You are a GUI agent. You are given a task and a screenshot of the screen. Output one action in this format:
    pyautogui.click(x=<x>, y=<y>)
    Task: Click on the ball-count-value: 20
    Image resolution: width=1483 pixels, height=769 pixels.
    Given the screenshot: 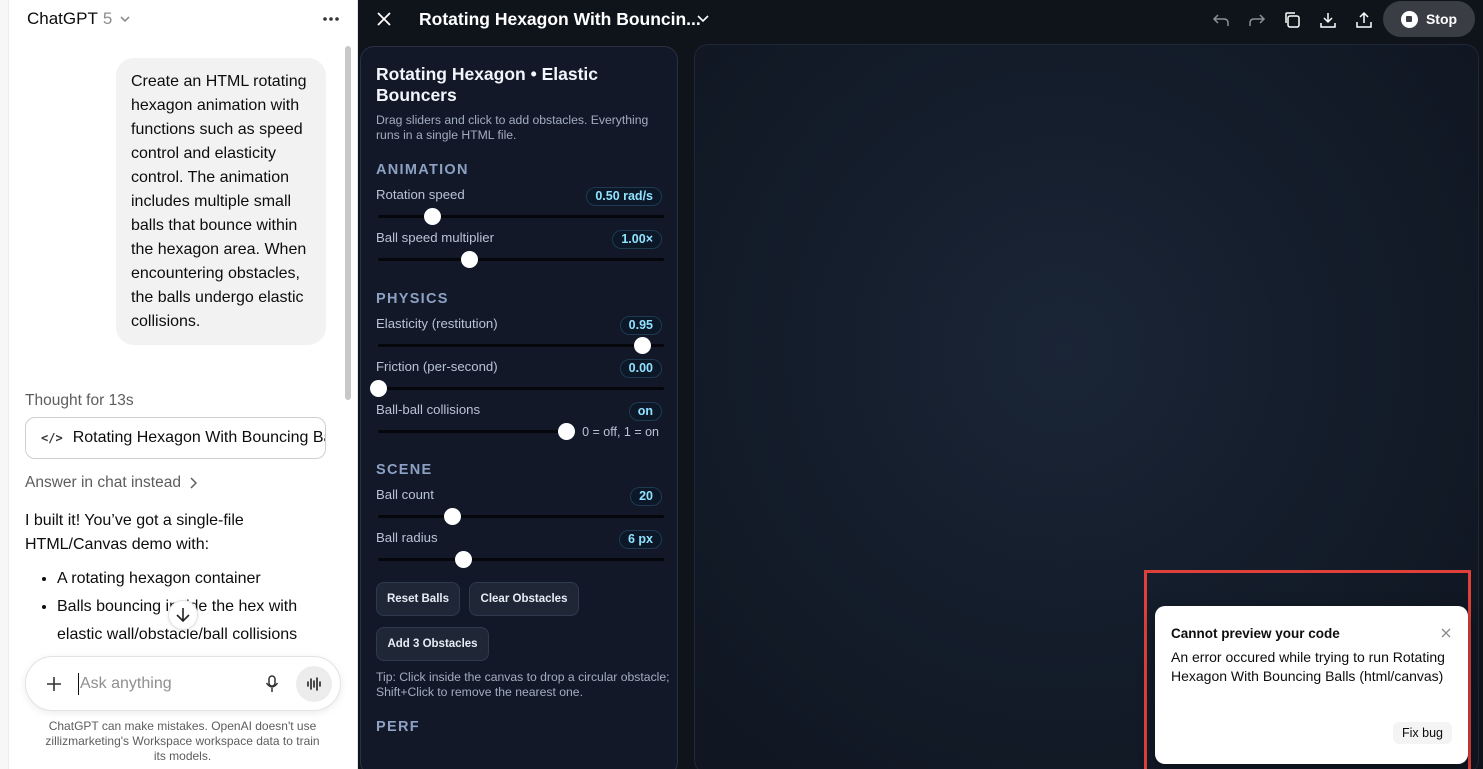 What is the action you would take?
    pyautogui.click(x=646, y=496)
    